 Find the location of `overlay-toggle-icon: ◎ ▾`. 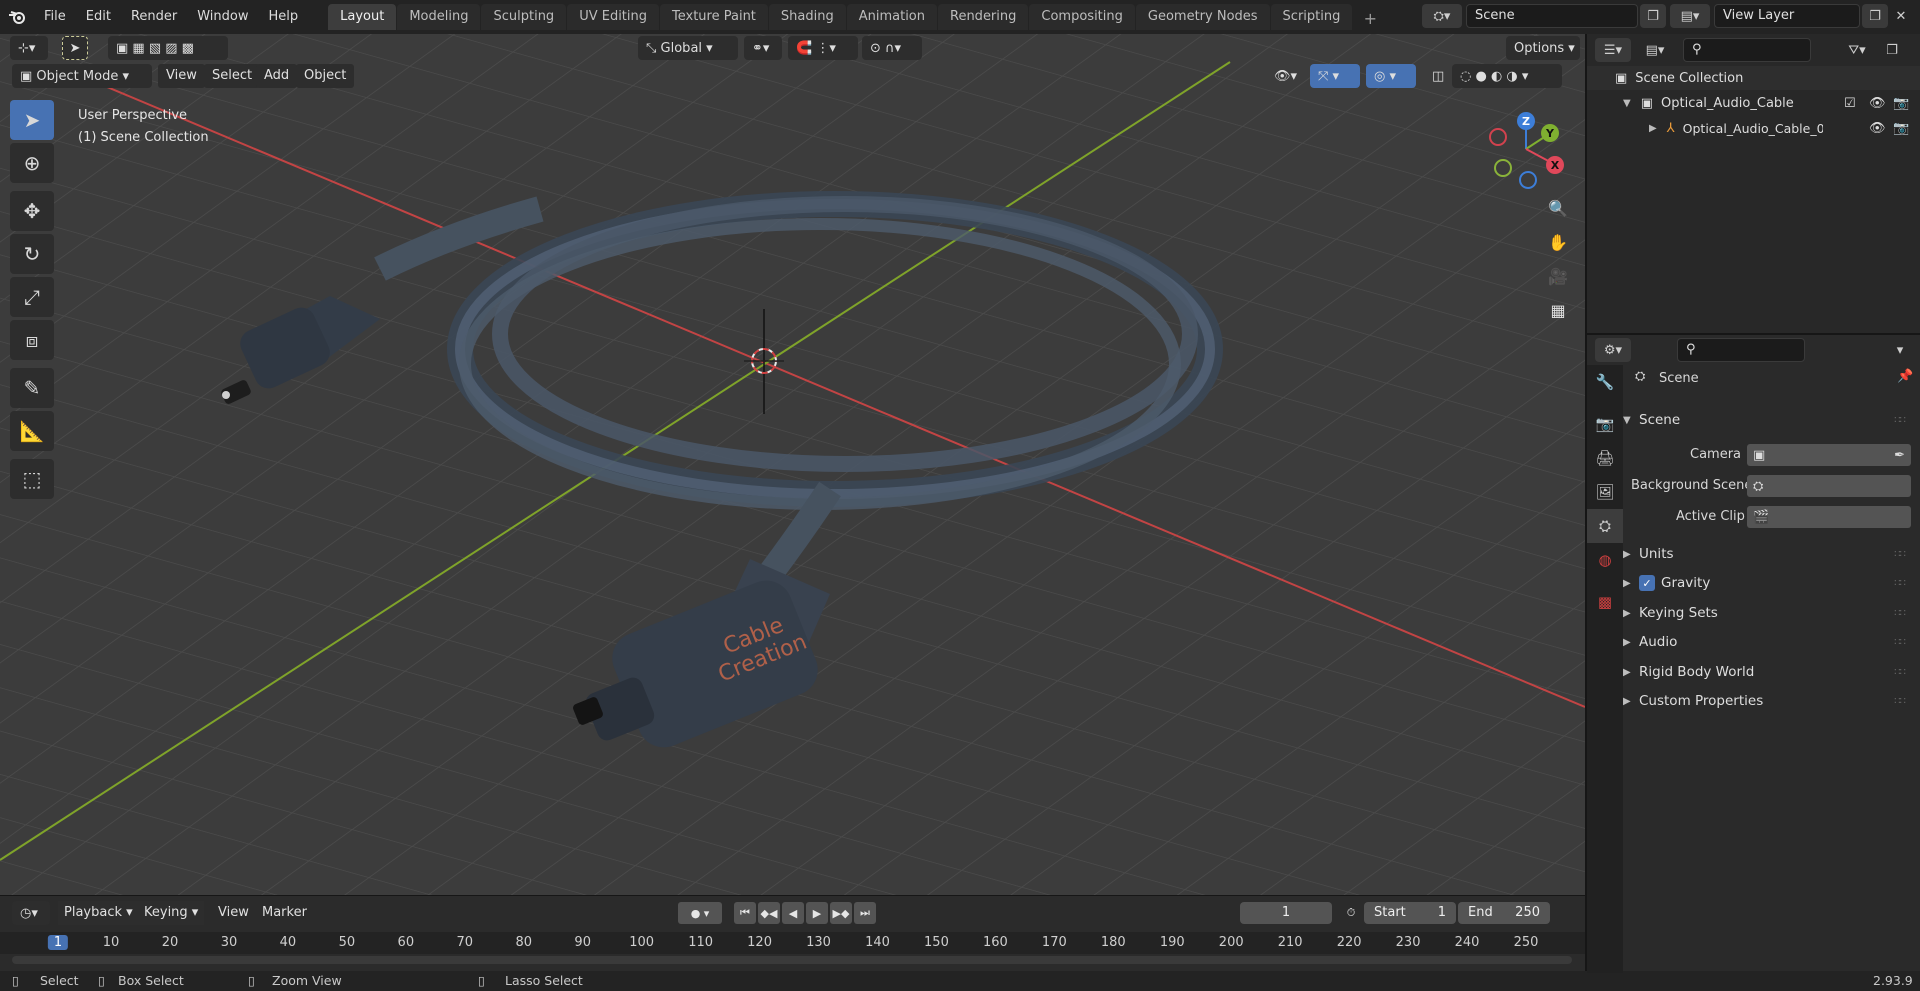

overlay-toggle-icon: ◎ ▾ is located at coordinates (1391, 76).